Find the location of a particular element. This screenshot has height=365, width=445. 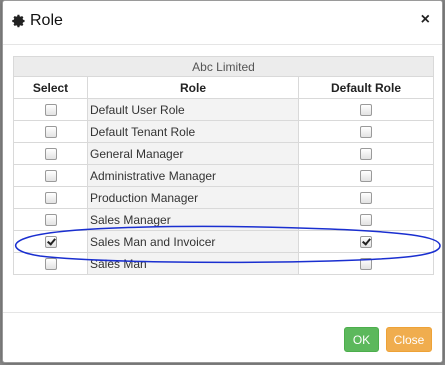

company-row: Abc Limited is located at coordinates (223, 66).